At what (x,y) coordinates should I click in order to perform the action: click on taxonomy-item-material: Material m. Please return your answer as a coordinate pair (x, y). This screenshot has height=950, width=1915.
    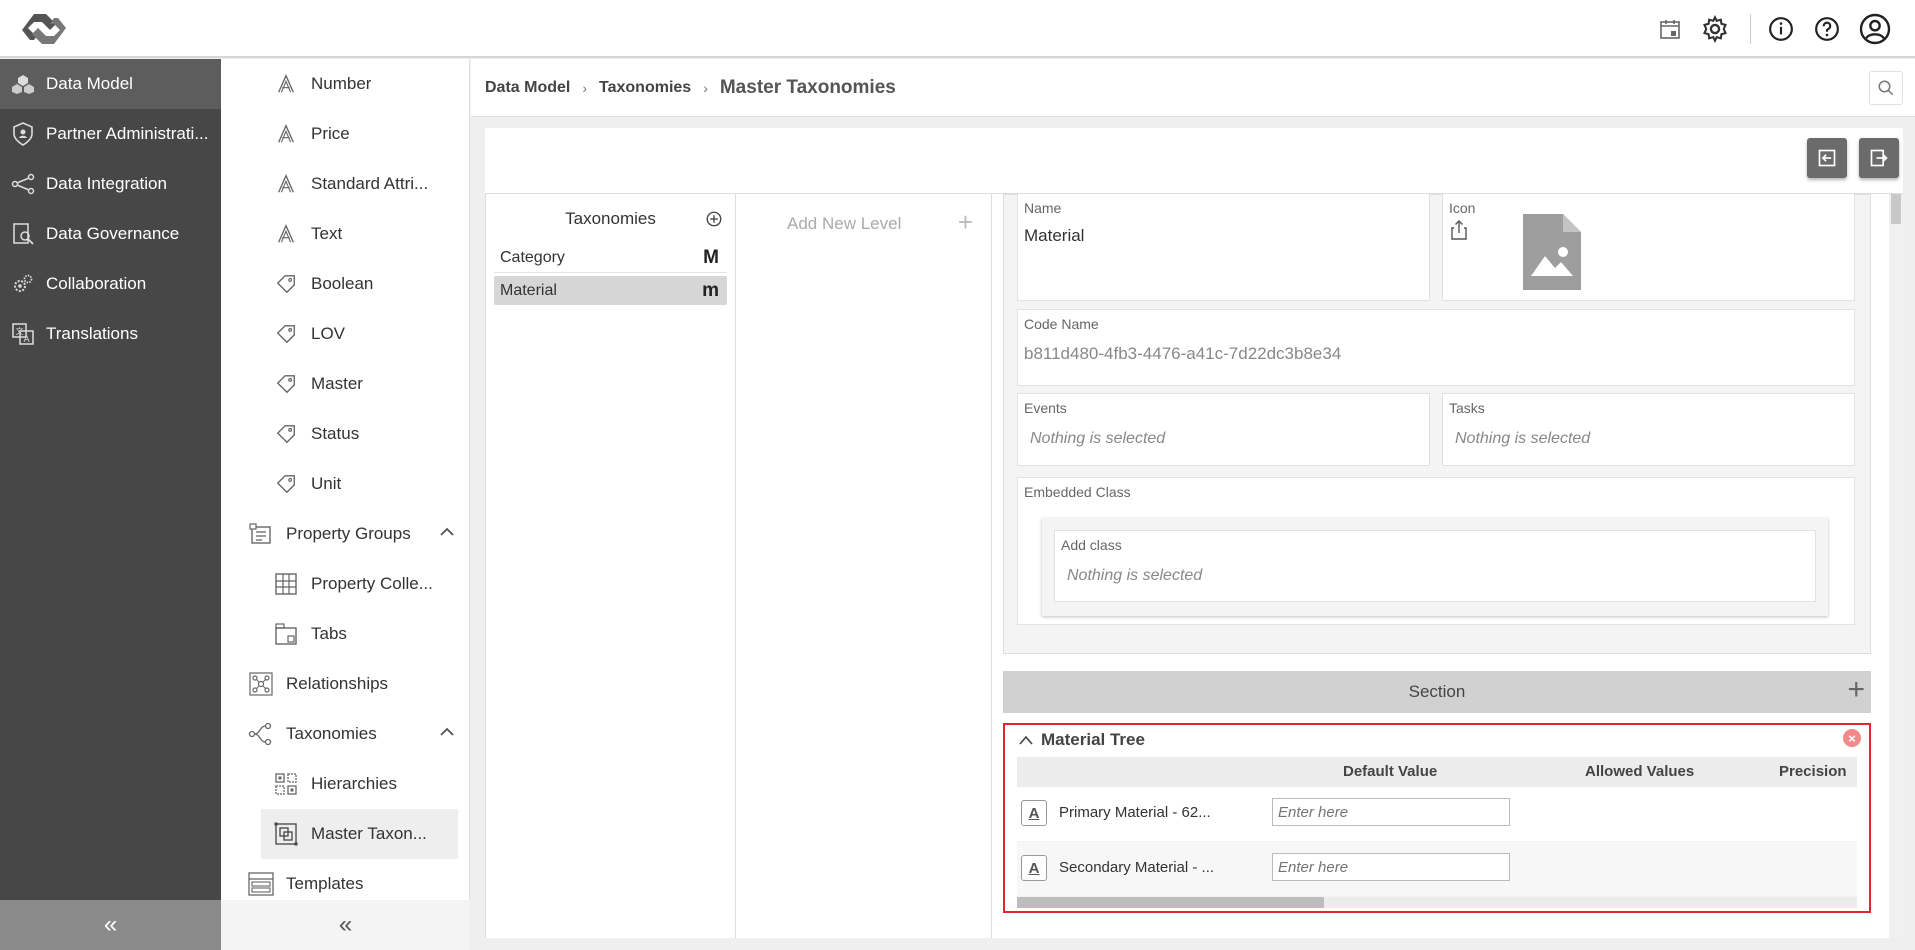
    Looking at the image, I should click on (610, 290).